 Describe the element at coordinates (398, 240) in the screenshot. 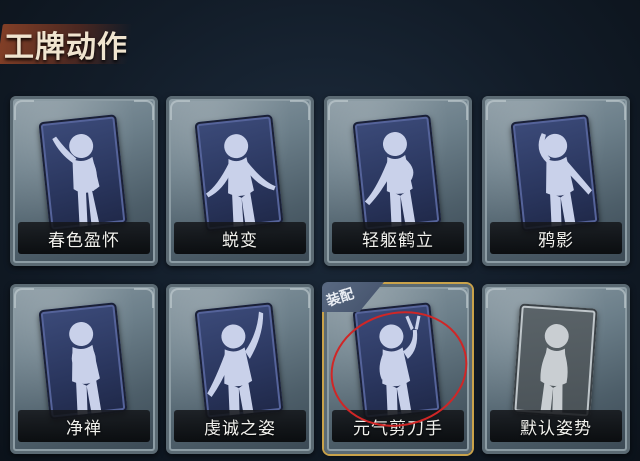

I see `emote-label: 轻躯鹤立` at that location.